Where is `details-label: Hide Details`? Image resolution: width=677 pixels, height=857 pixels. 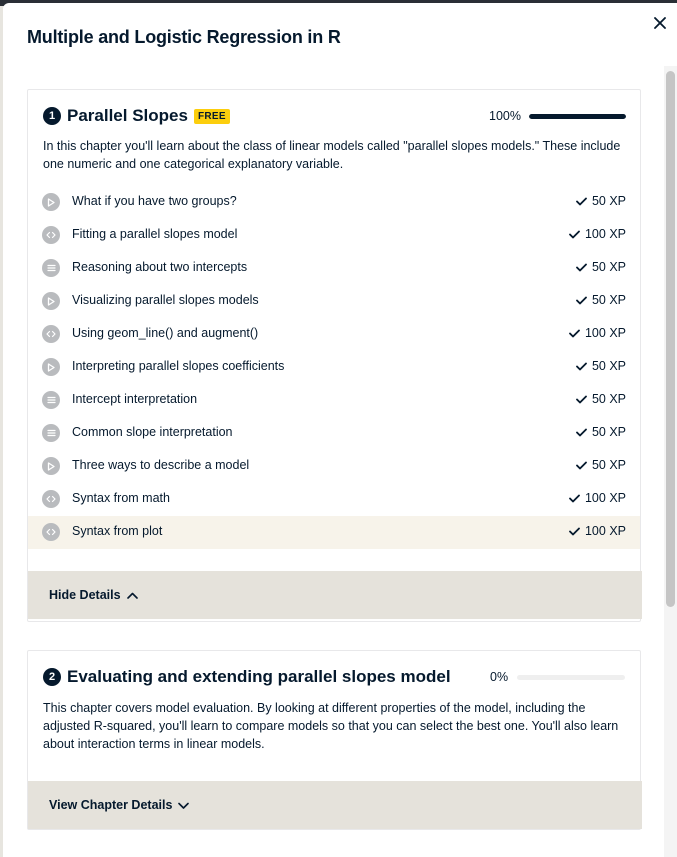 details-label: Hide Details is located at coordinates (85, 595).